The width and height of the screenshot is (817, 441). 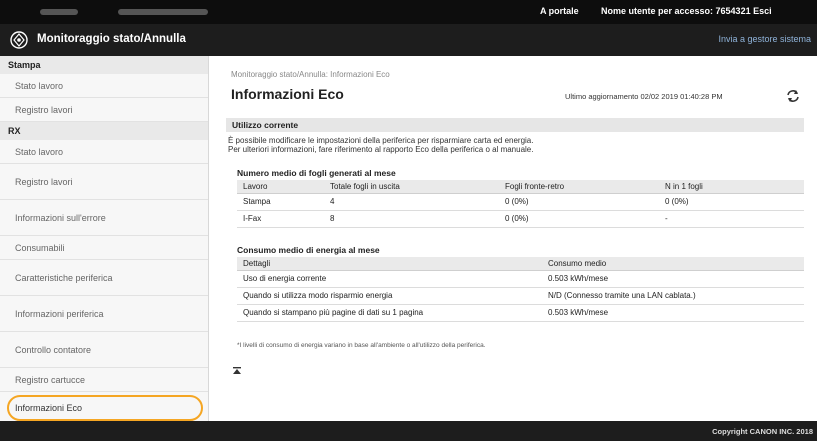 What do you see at coordinates (104, 380) in the screenshot?
I see `sidebar-item-cartridge-log: Registro cartucce` at bounding box center [104, 380].